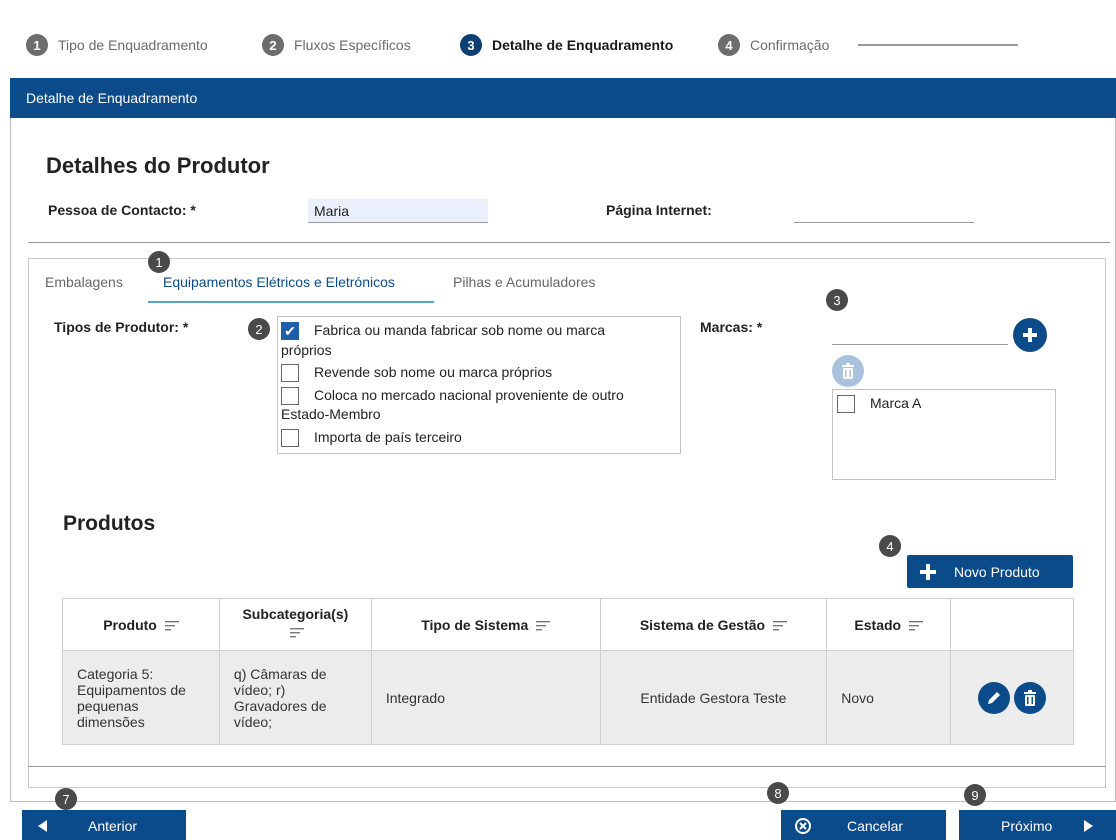  Describe the element at coordinates (889, 697) in the screenshot. I see `cell-estado: Novo` at that location.